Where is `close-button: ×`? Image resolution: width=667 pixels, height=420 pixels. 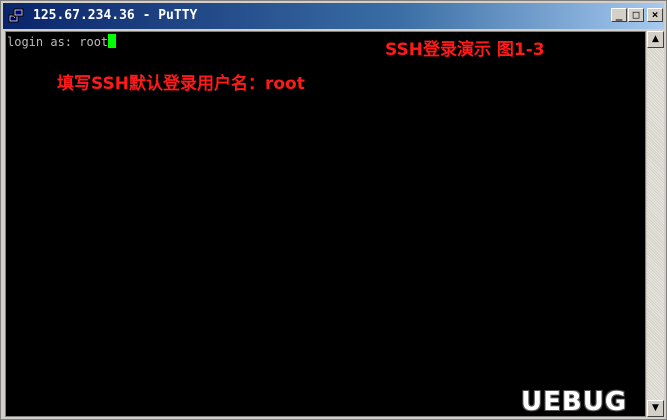 close-button: × is located at coordinates (655, 15).